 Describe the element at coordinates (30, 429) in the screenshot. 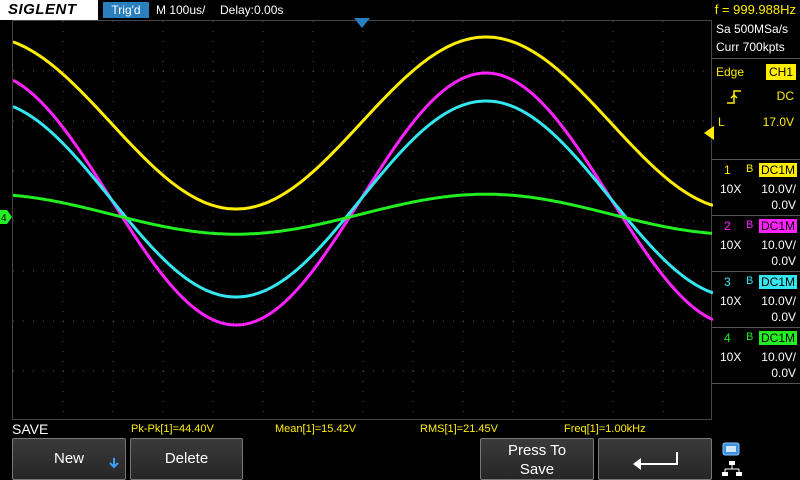

I see `menu-title: SAVE` at that location.